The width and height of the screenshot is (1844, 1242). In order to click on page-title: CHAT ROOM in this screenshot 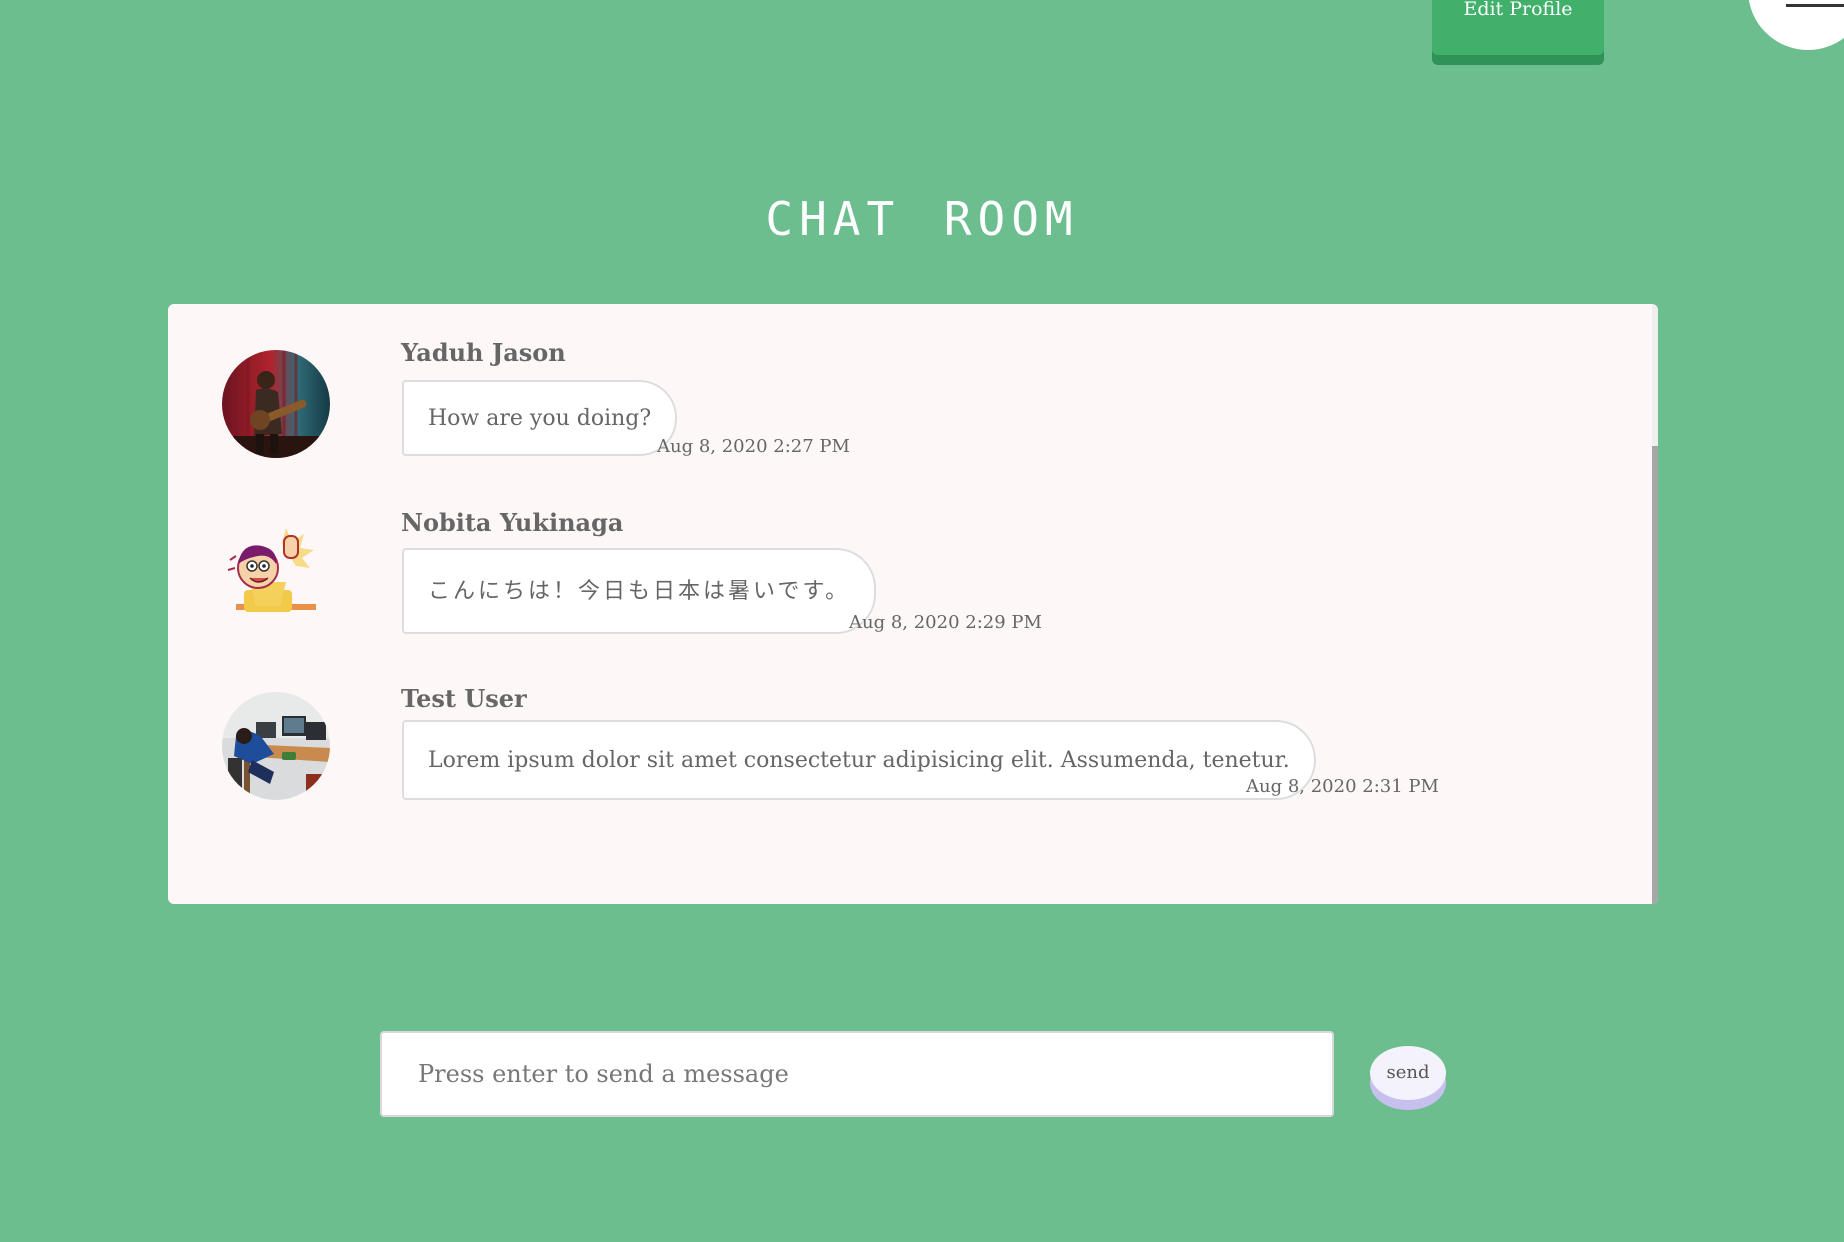, I will do `click(922, 219)`.